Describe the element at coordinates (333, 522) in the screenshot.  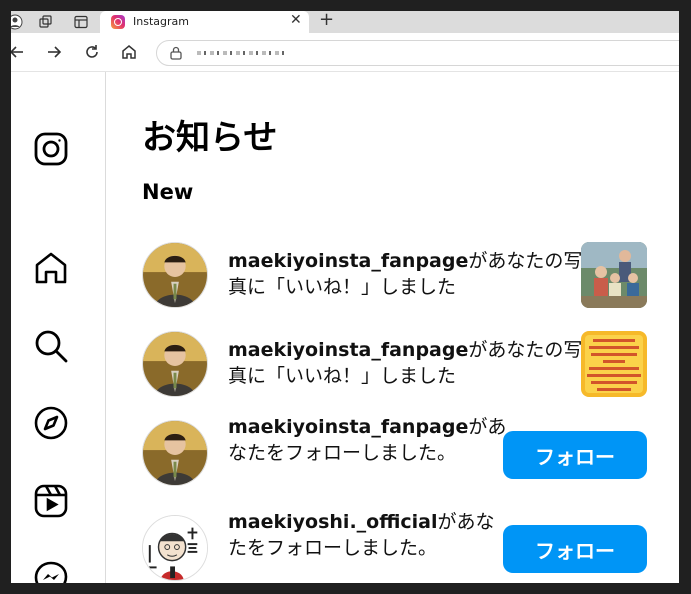
I see `notification-username: maekiyoshi._official` at that location.